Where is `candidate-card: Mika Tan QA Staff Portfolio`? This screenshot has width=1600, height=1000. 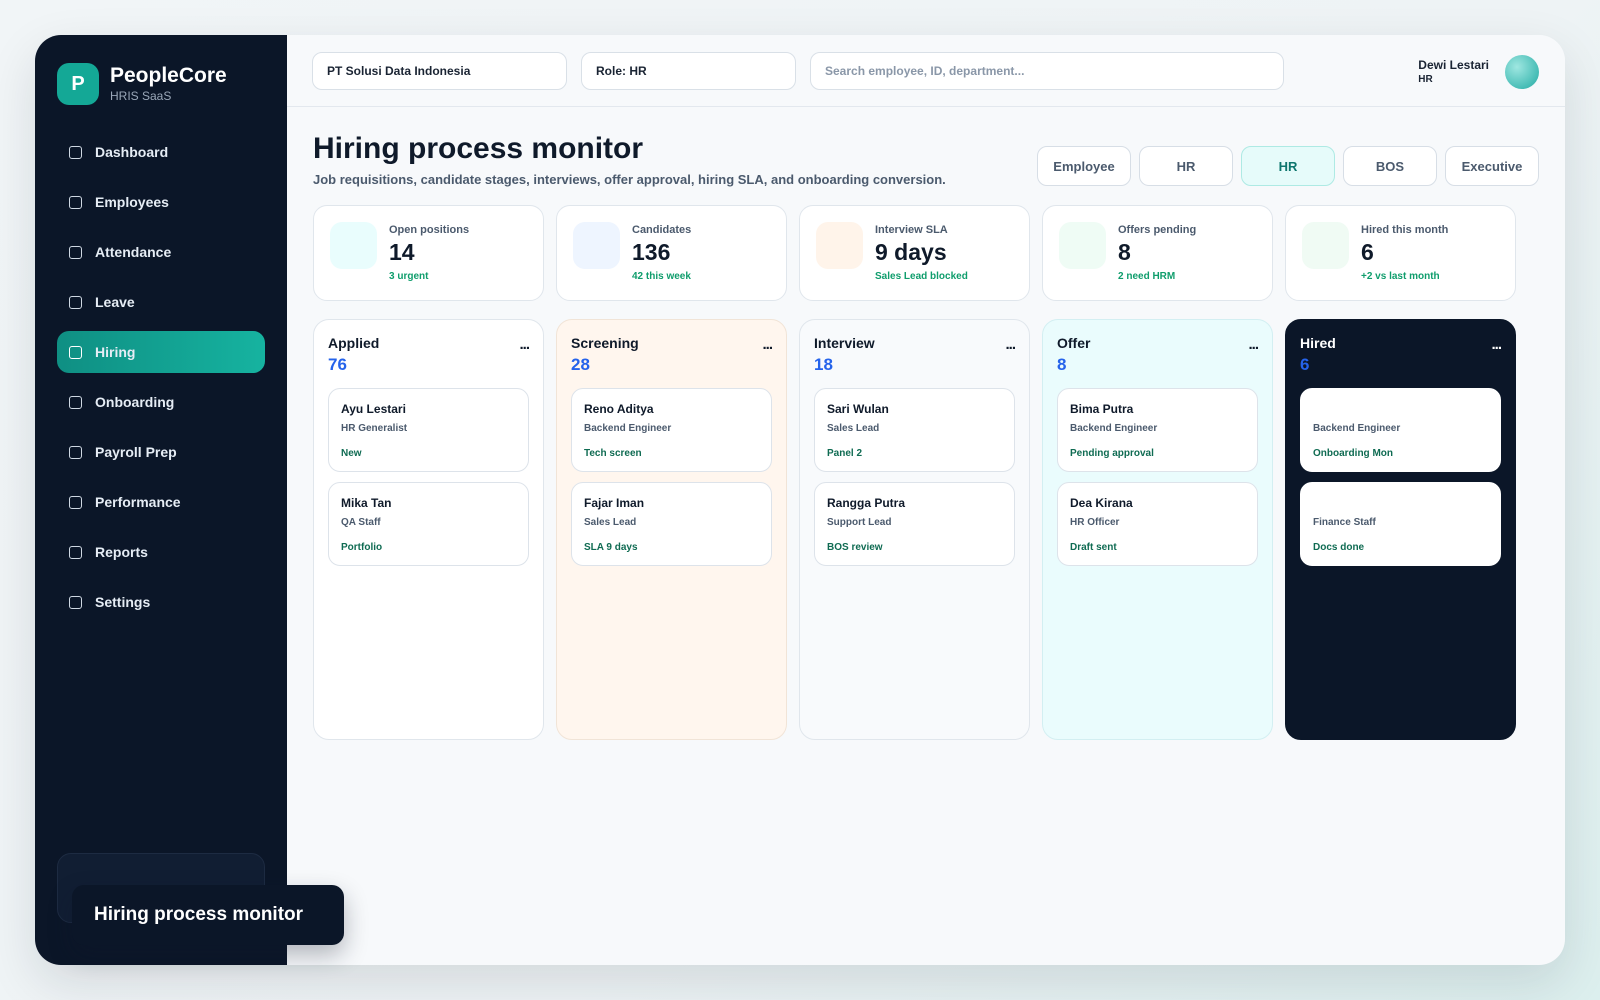
candidate-card: Mika Tan QA Staff Portfolio is located at coordinates (428, 524).